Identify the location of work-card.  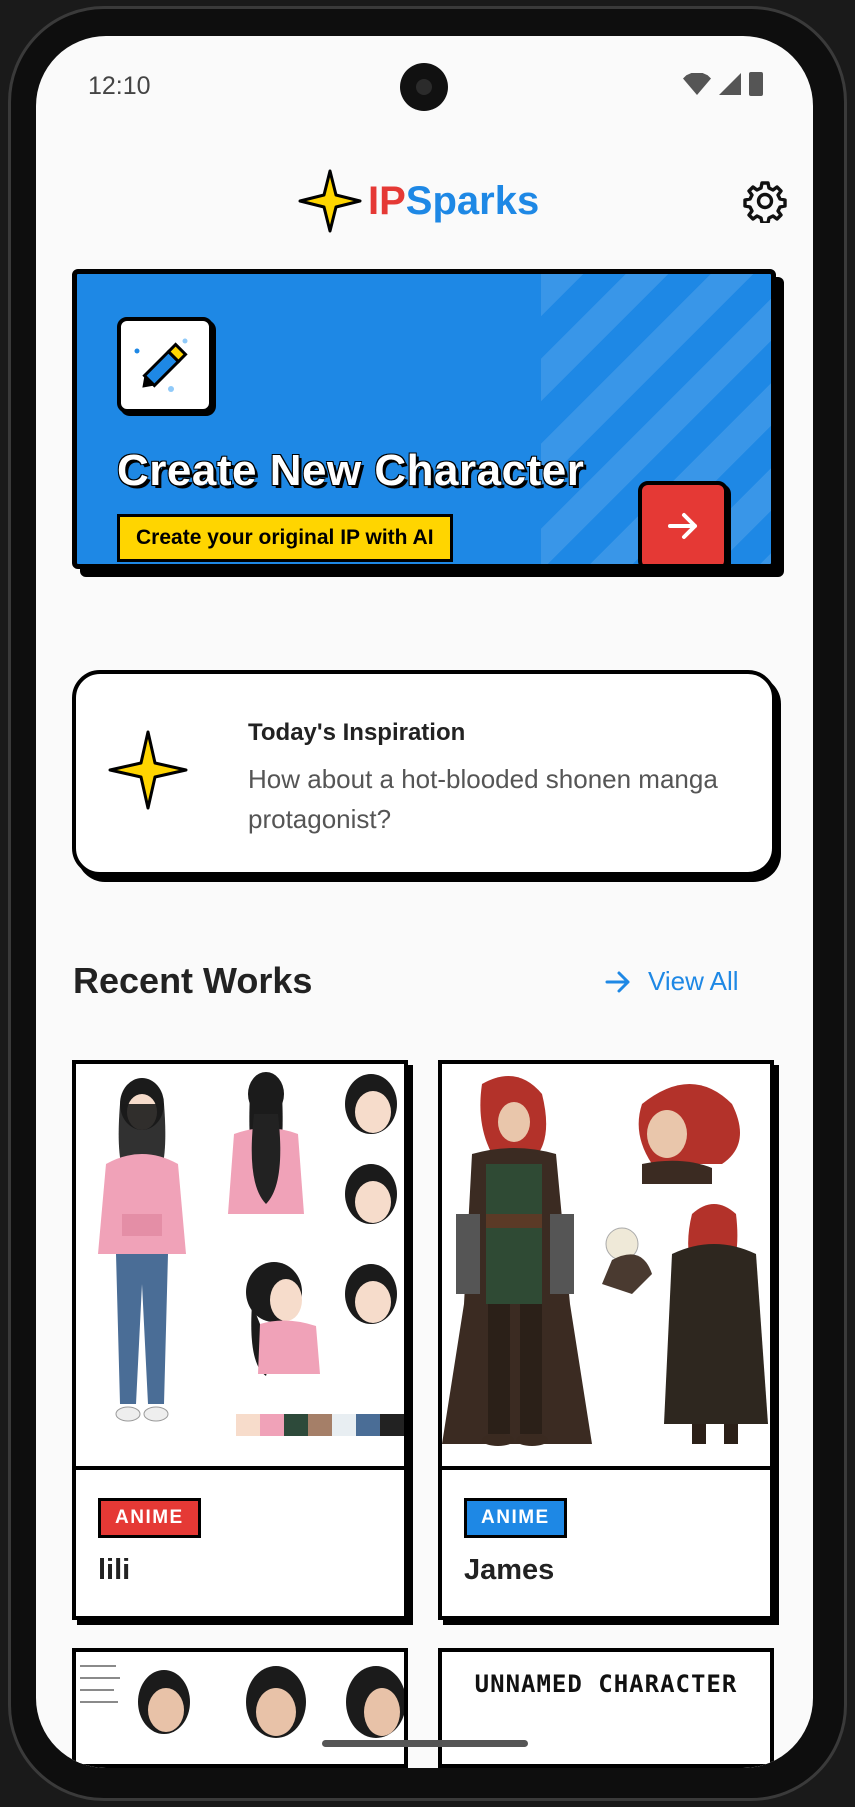
(240, 1708).